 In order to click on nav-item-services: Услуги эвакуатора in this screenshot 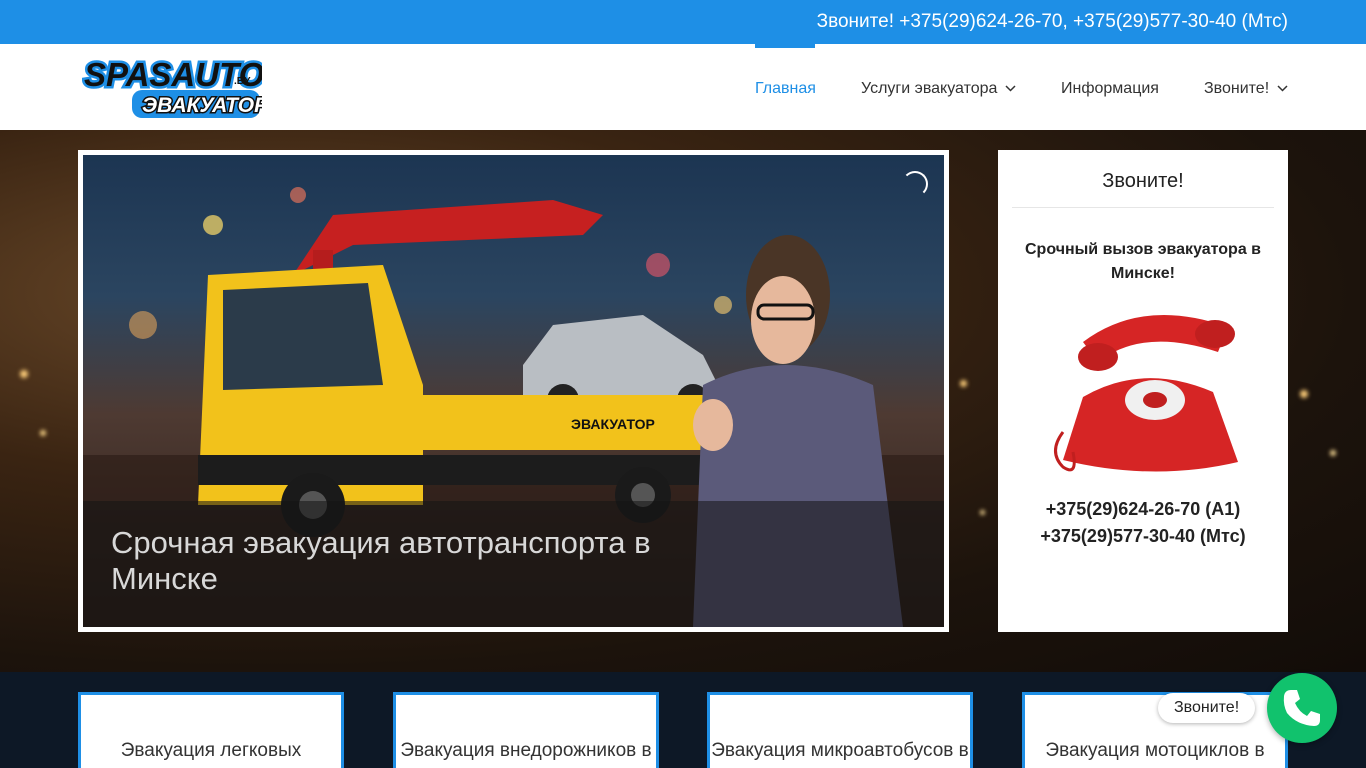, I will do `click(938, 89)`.